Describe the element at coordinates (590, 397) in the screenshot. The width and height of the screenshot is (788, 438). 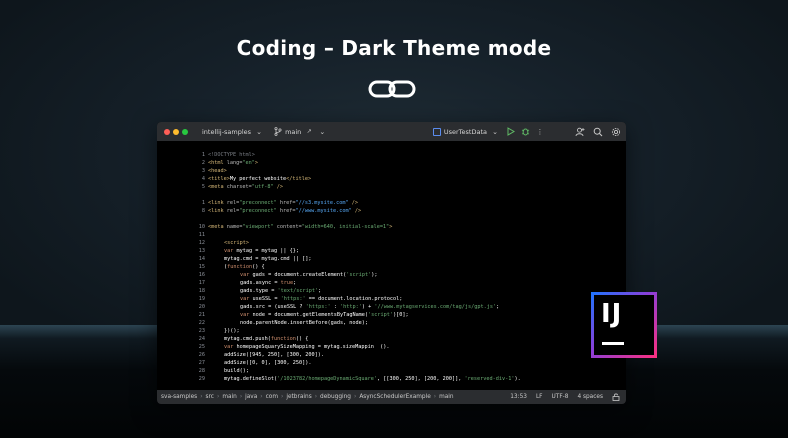
I see `indent-setting: 4 spaces` at that location.